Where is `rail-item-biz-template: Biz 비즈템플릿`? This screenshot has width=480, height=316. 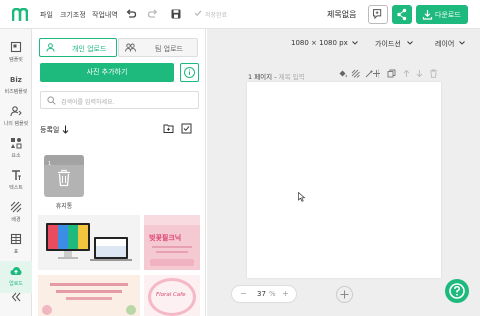 rail-item-biz-template: Biz 비즈템플릿 is located at coordinates (16, 85).